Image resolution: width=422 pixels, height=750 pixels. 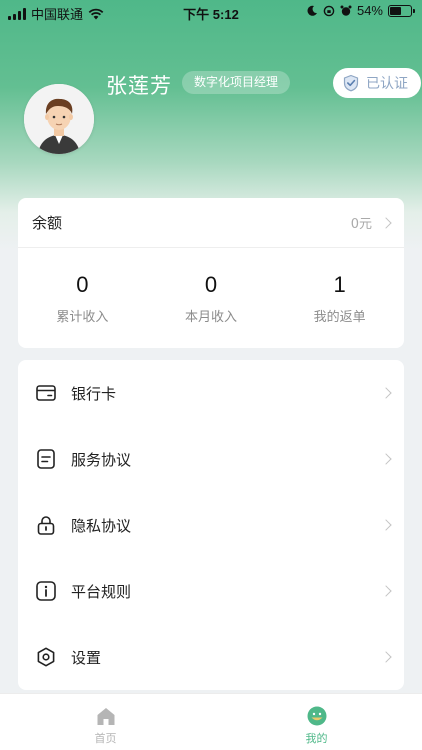 What do you see at coordinates (101, 459) in the screenshot?
I see `menu-label: 服务协议` at bounding box center [101, 459].